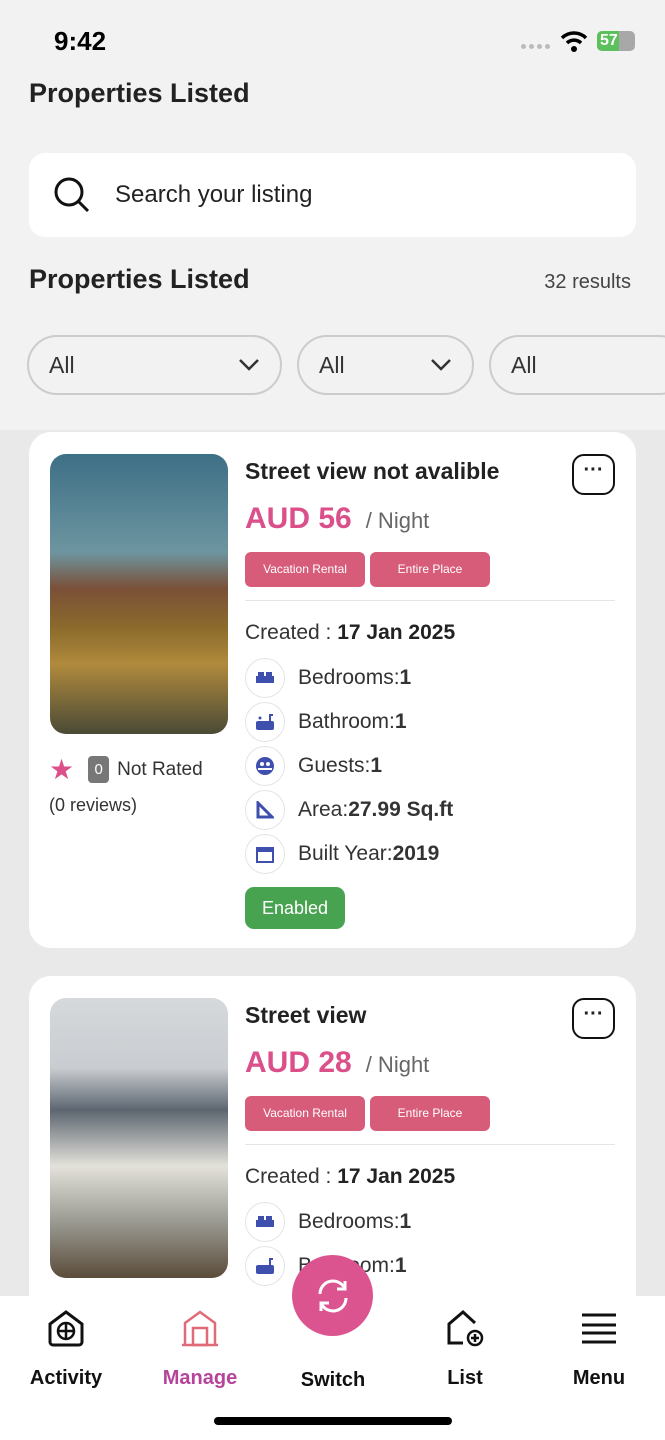 The height and width of the screenshot is (1440, 665). What do you see at coordinates (66, 1328) in the screenshot?
I see `house-grid-icon` at bounding box center [66, 1328].